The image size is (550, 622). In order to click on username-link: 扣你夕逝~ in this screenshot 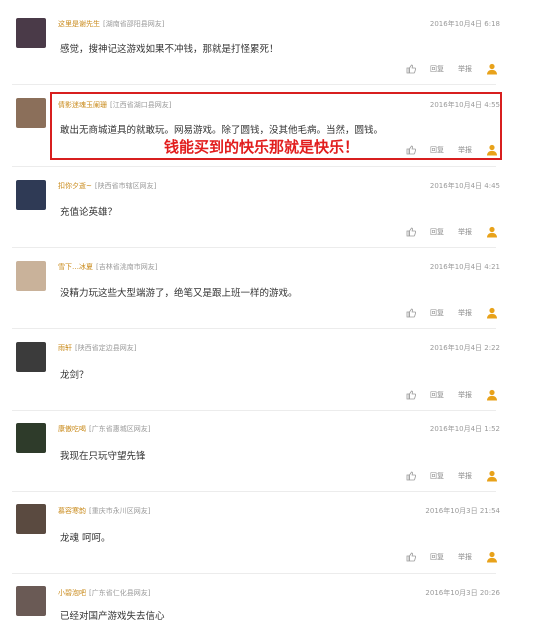, I will do `click(75, 186)`.